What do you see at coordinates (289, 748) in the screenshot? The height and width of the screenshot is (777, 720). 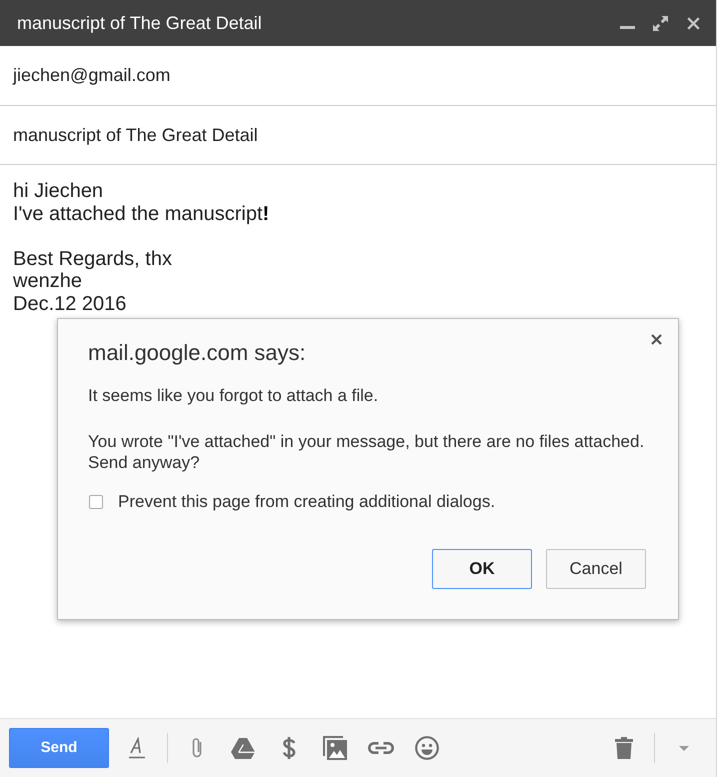 I see `dollar-icon` at bounding box center [289, 748].